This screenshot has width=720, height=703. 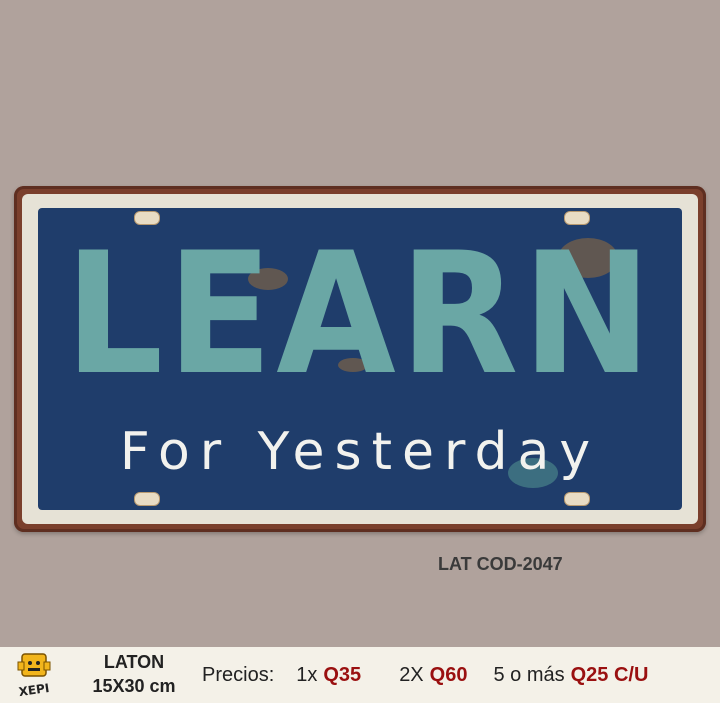 What do you see at coordinates (360, 452) in the screenshot?
I see `sign-subline: For Yesterday` at bounding box center [360, 452].